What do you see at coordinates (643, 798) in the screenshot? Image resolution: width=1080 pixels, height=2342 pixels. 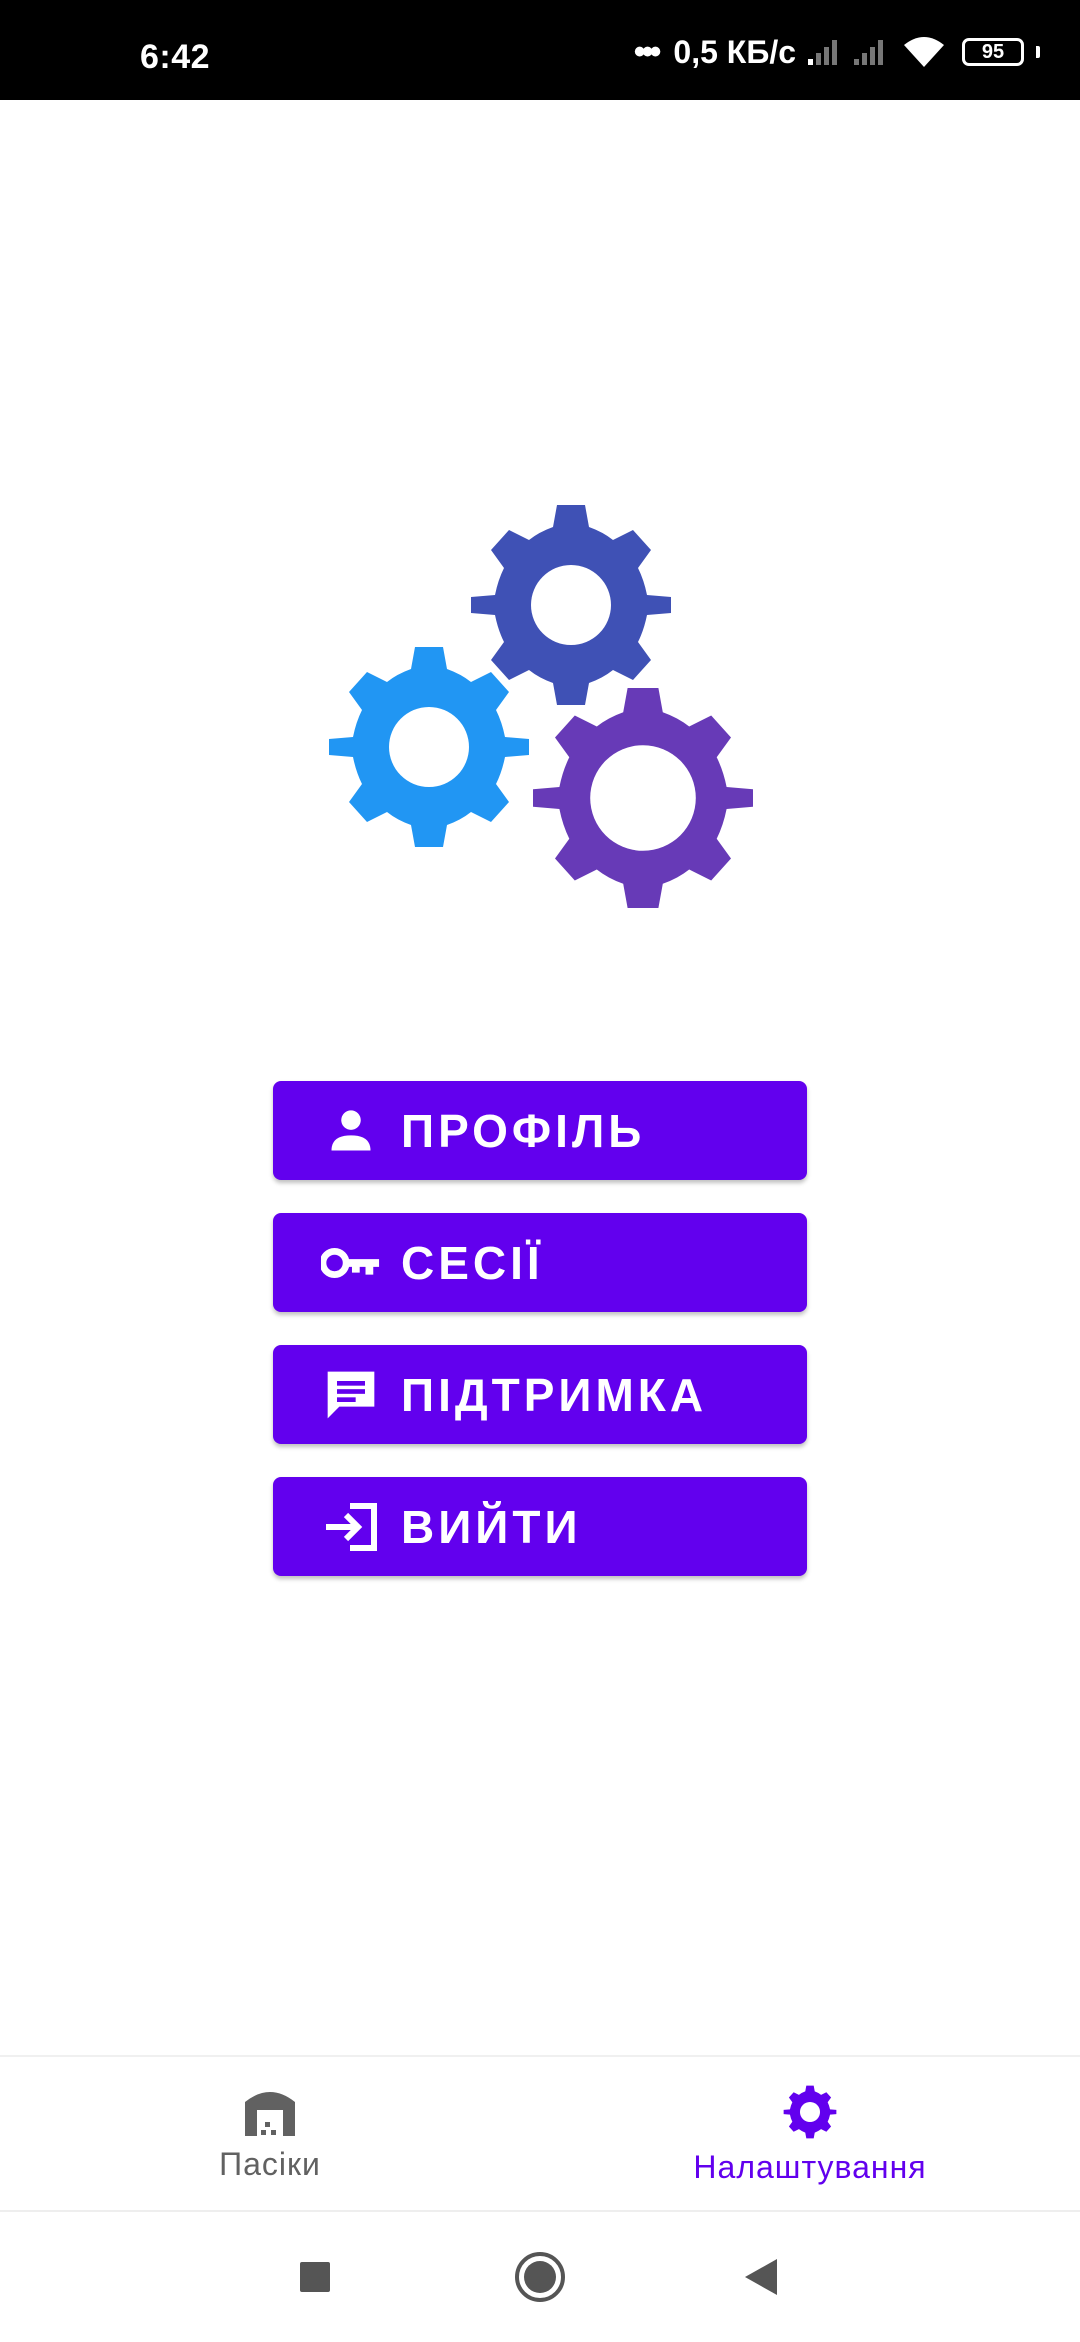 I see `gear-right` at bounding box center [643, 798].